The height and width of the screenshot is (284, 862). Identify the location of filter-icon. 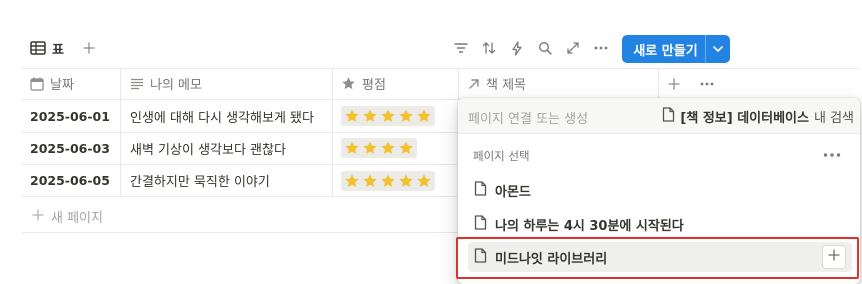
(461, 48).